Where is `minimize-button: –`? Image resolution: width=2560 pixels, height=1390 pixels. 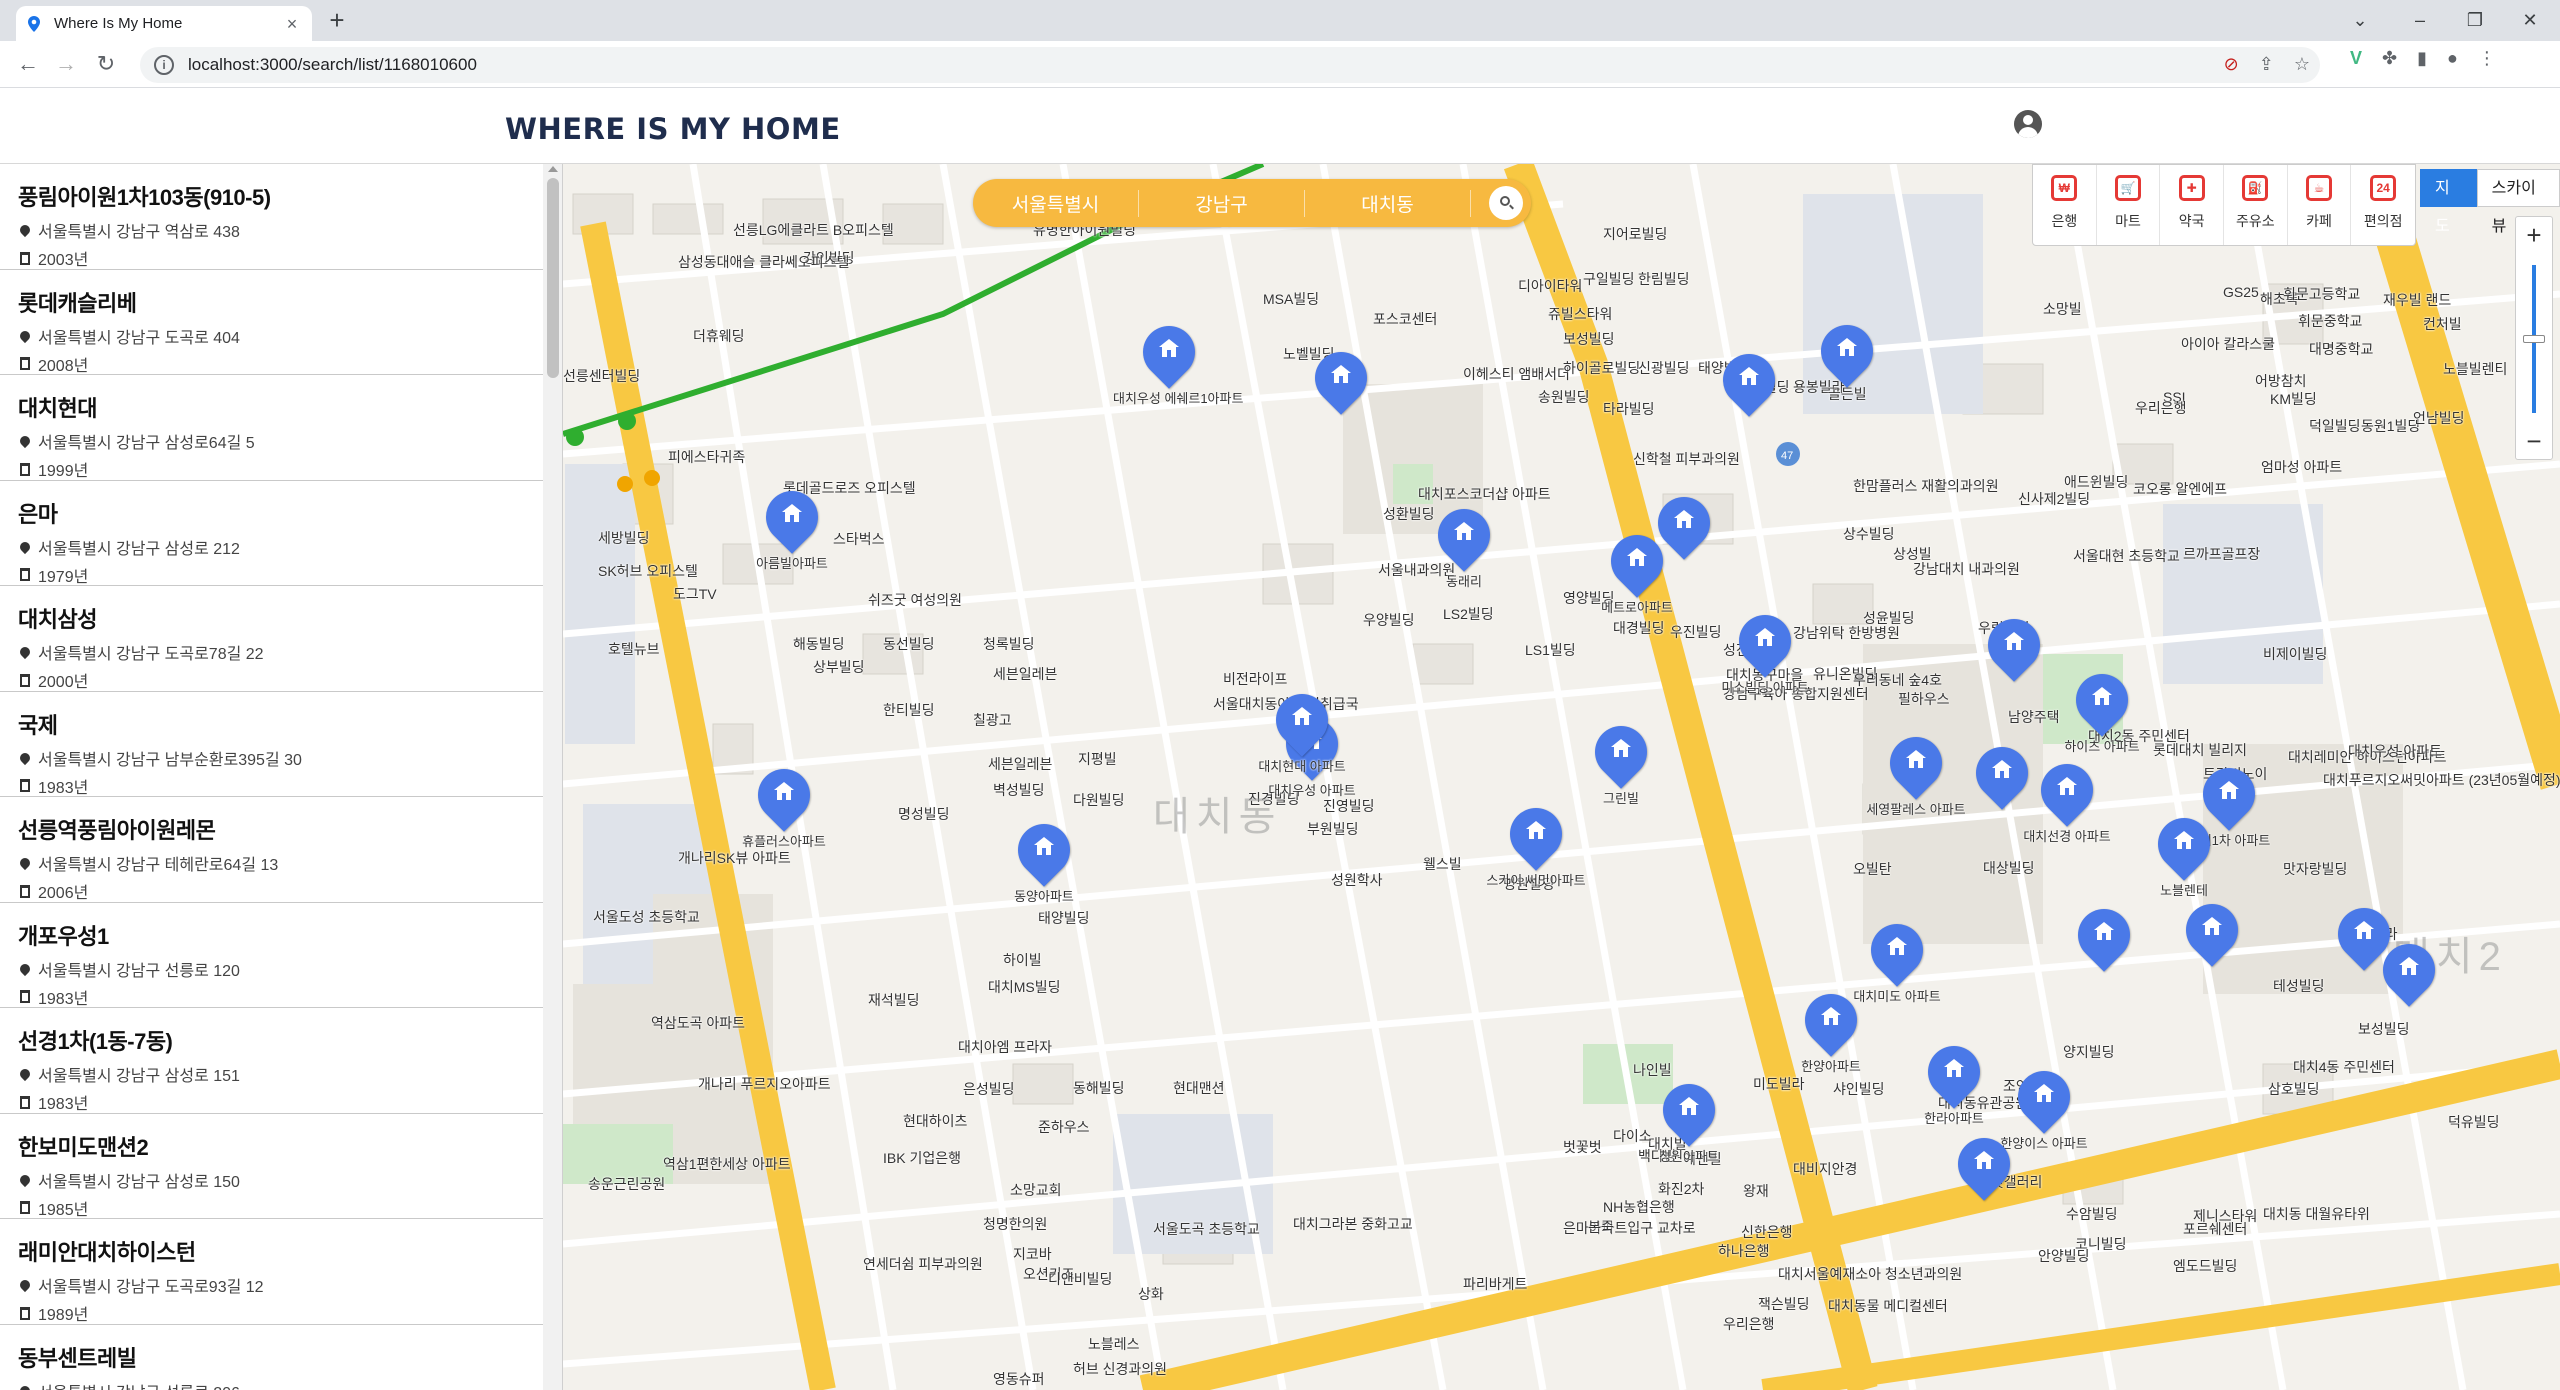
minimize-button: – is located at coordinates (2420, 20).